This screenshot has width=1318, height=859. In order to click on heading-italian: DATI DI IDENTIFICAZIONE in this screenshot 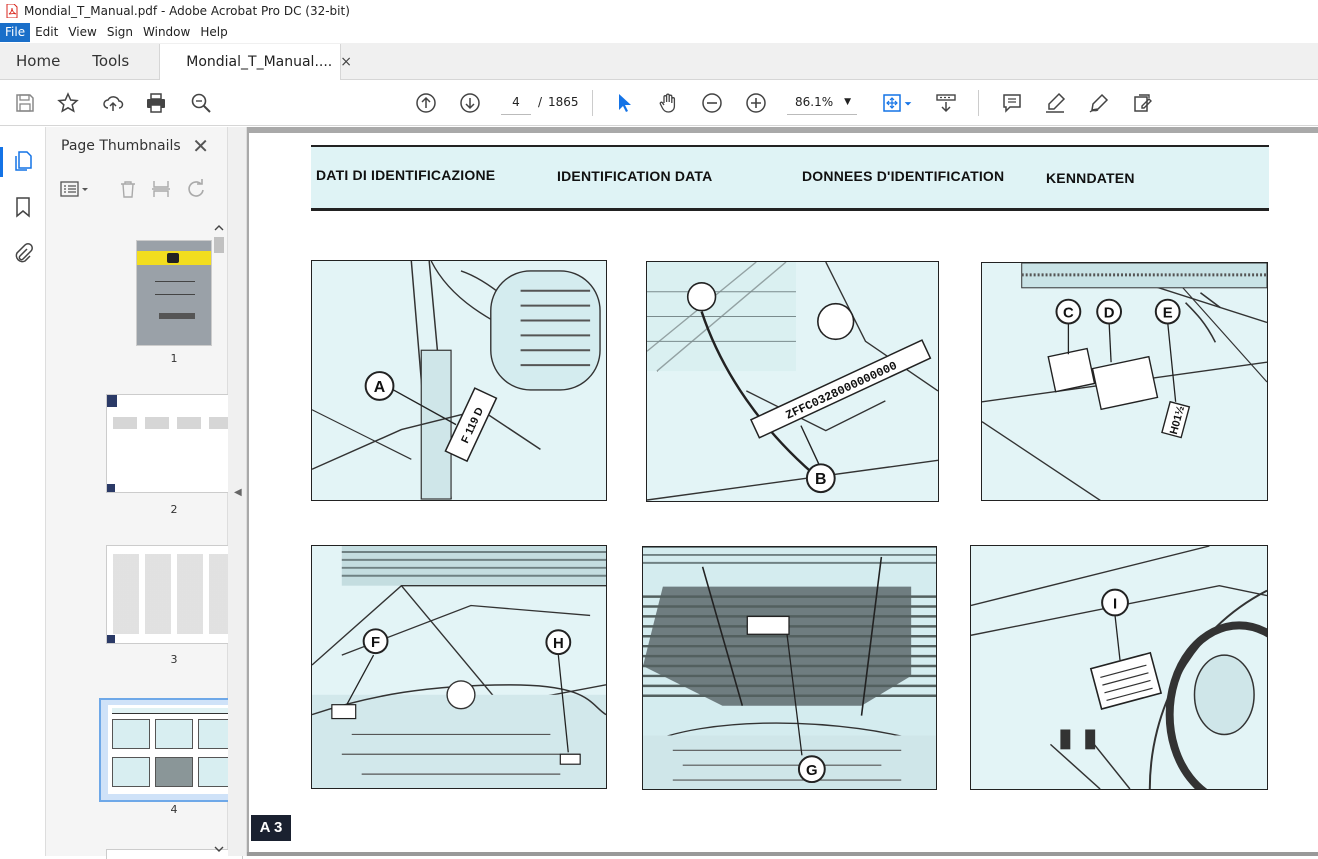, I will do `click(405, 175)`.